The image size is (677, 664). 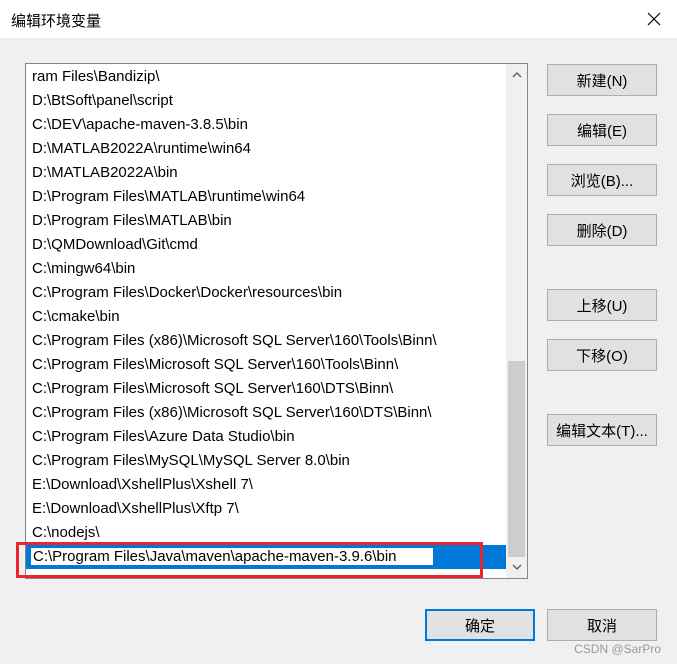 I want to click on path-list-item: C:\cmake\bin, so click(x=266, y=317).